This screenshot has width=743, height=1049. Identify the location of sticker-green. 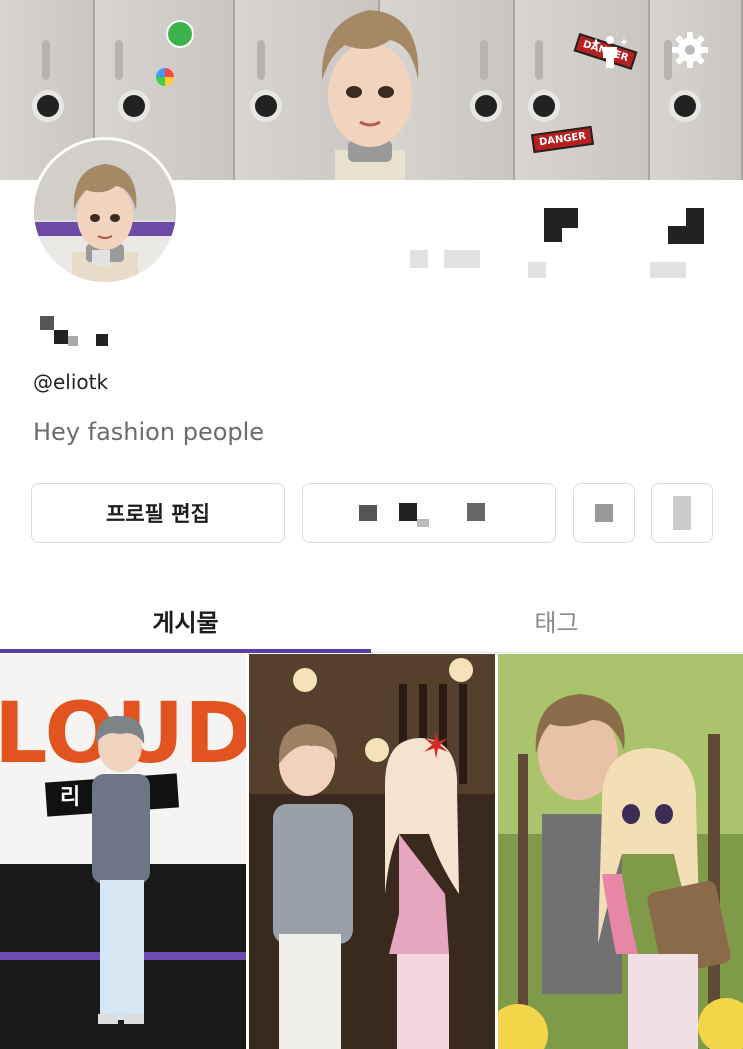
(180, 34).